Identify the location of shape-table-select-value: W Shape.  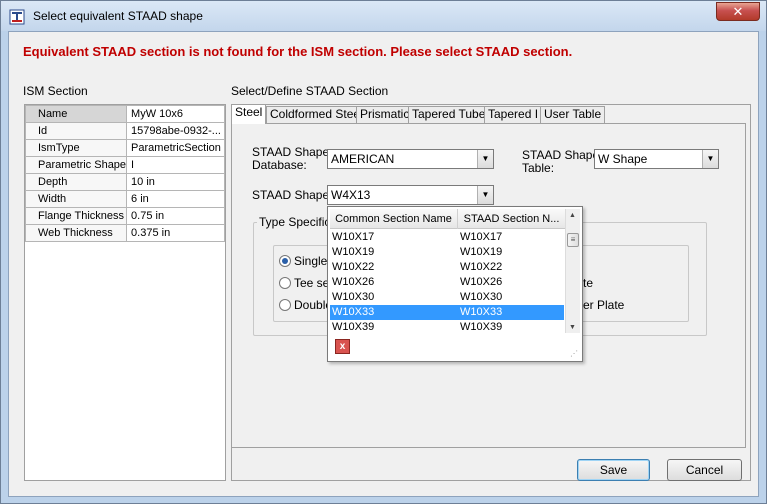
(623, 159).